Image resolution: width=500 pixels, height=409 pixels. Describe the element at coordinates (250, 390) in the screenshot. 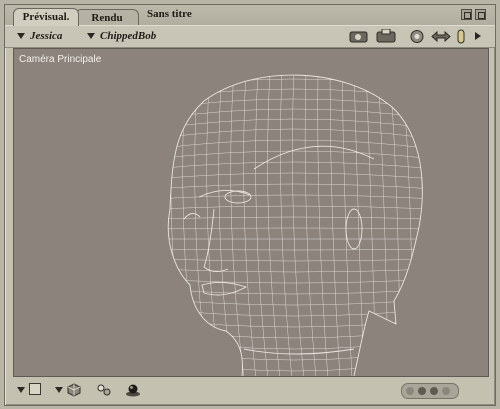

I see `bottom-bar` at that location.